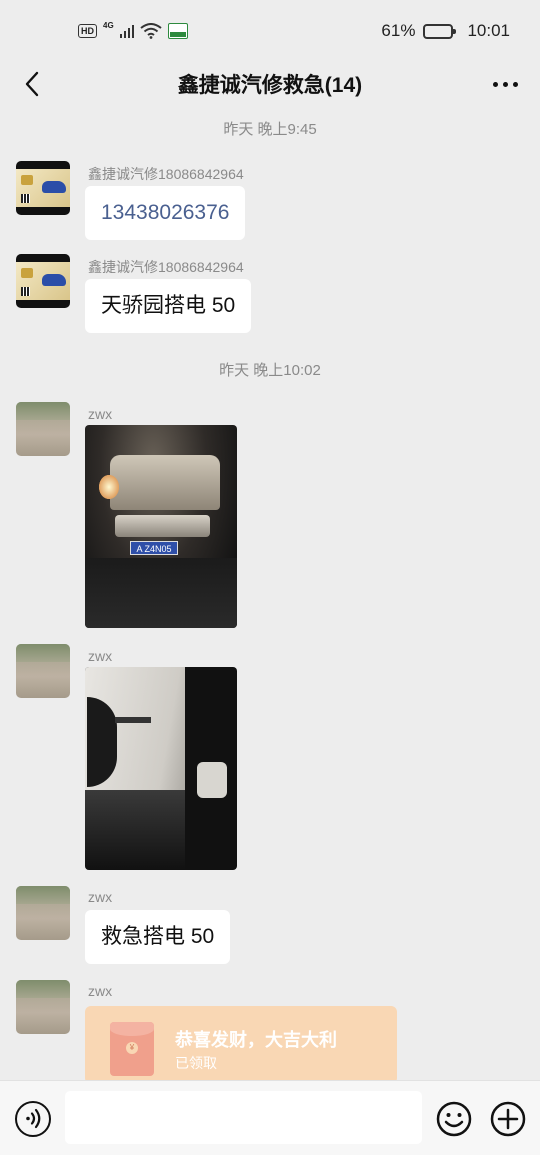  What do you see at coordinates (127, 31) in the screenshot?
I see `signal-icon` at bounding box center [127, 31].